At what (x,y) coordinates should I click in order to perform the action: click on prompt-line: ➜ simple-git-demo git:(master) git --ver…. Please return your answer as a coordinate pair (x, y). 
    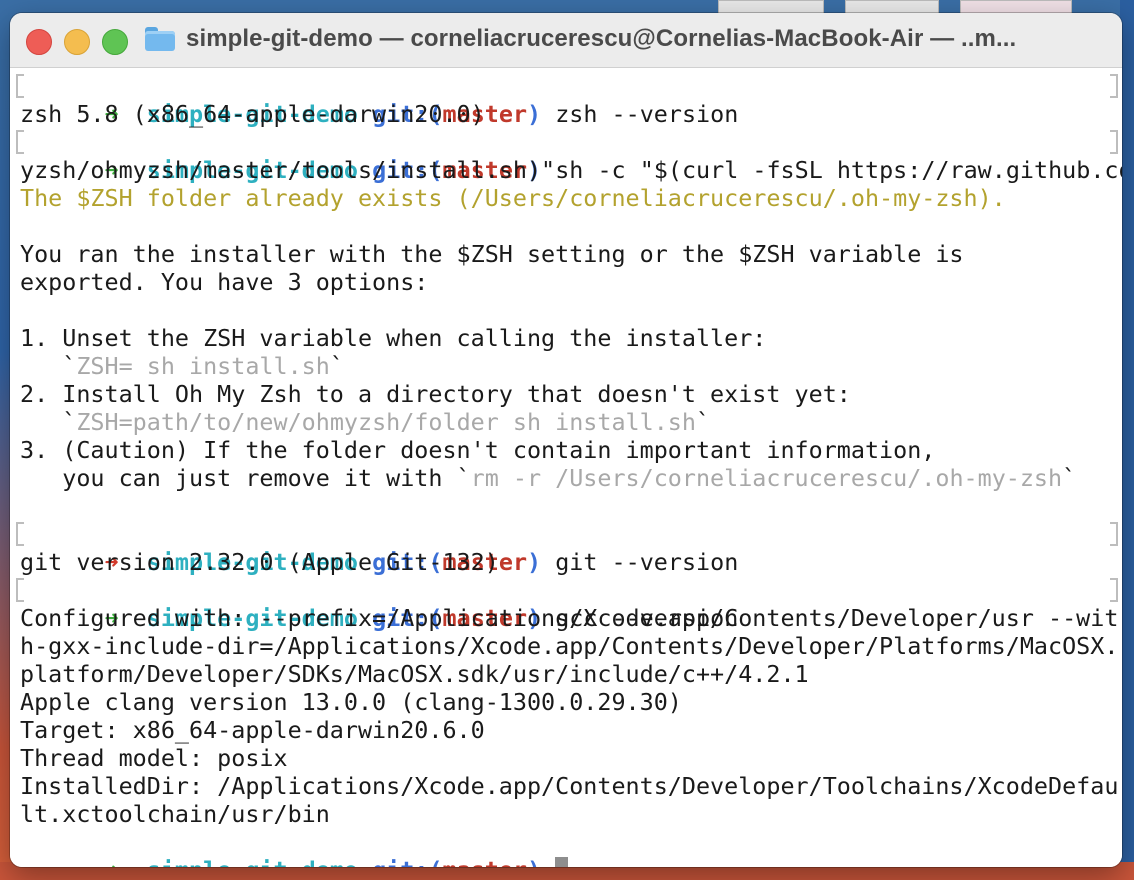
    Looking at the image, I should click on (568, 548).